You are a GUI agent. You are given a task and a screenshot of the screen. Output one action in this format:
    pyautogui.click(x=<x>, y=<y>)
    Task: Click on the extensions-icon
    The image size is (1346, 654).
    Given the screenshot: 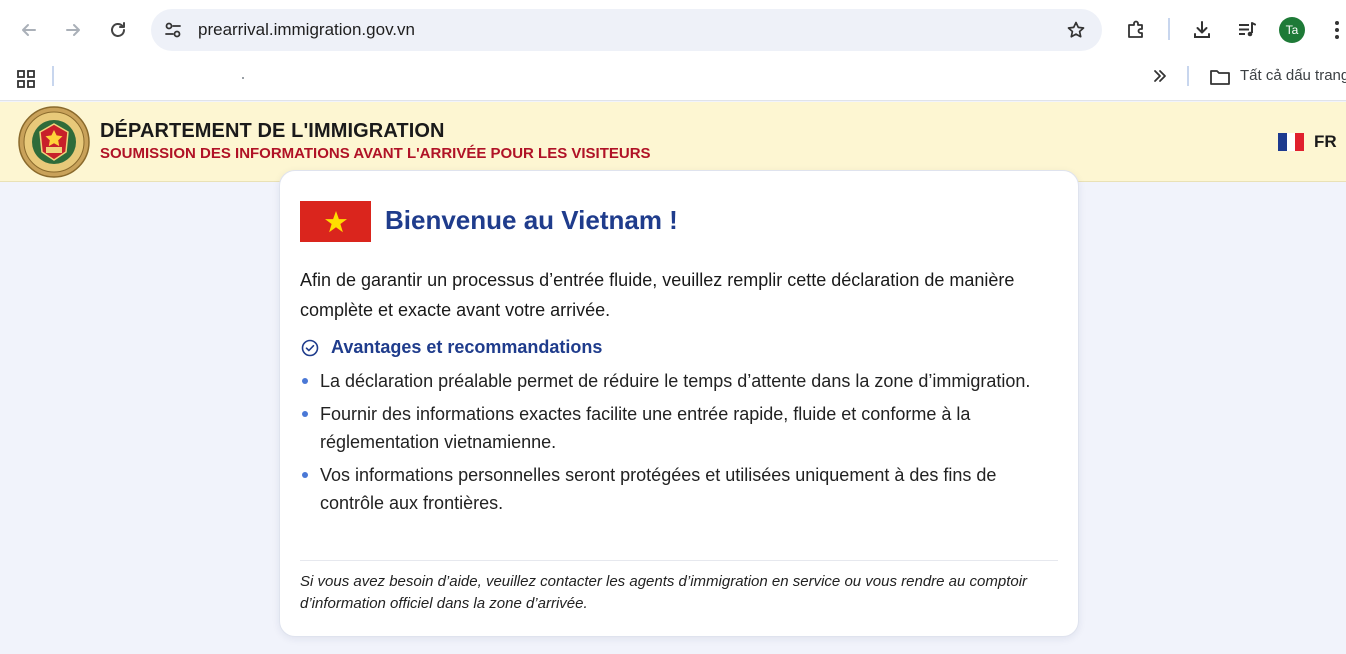 What is the action you would take?
    pyautogui.click(x=1136, y=30)
    